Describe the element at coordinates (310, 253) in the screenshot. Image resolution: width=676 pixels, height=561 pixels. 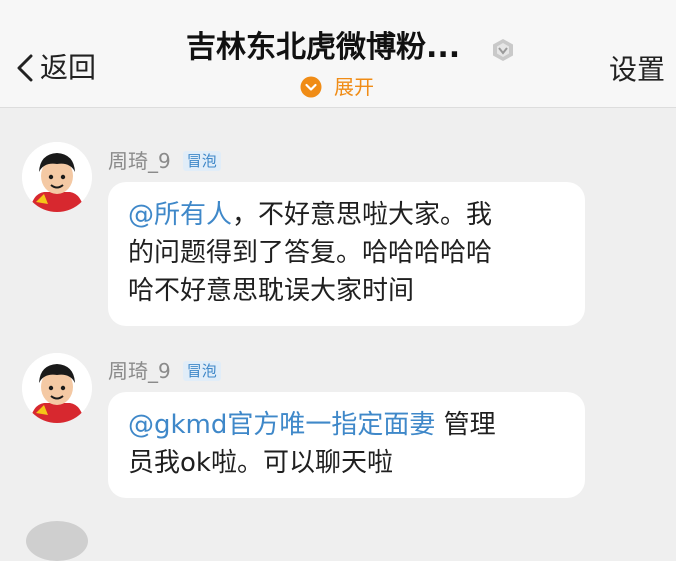
I see `message-line: 的问题得到了答复。哈哈哈哈哈` at that location.